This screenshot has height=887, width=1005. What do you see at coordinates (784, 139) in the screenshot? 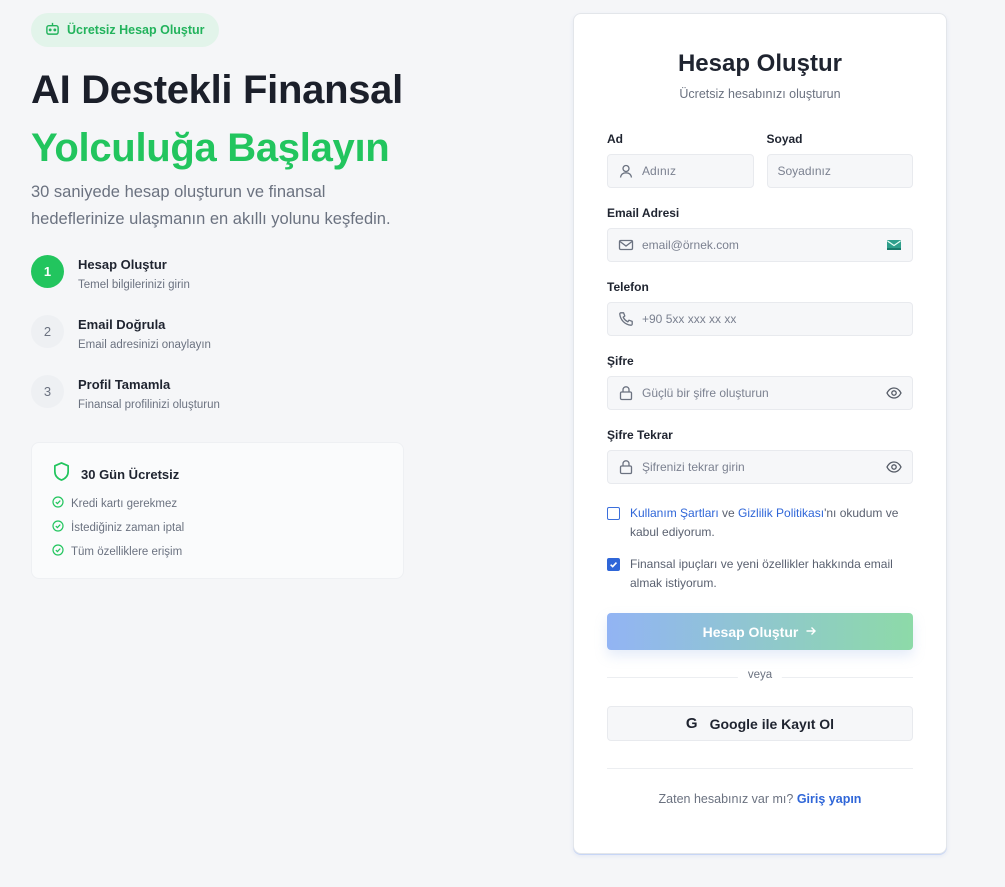
I see `last-name-label: Soyad` at bounding box center [784, 139].